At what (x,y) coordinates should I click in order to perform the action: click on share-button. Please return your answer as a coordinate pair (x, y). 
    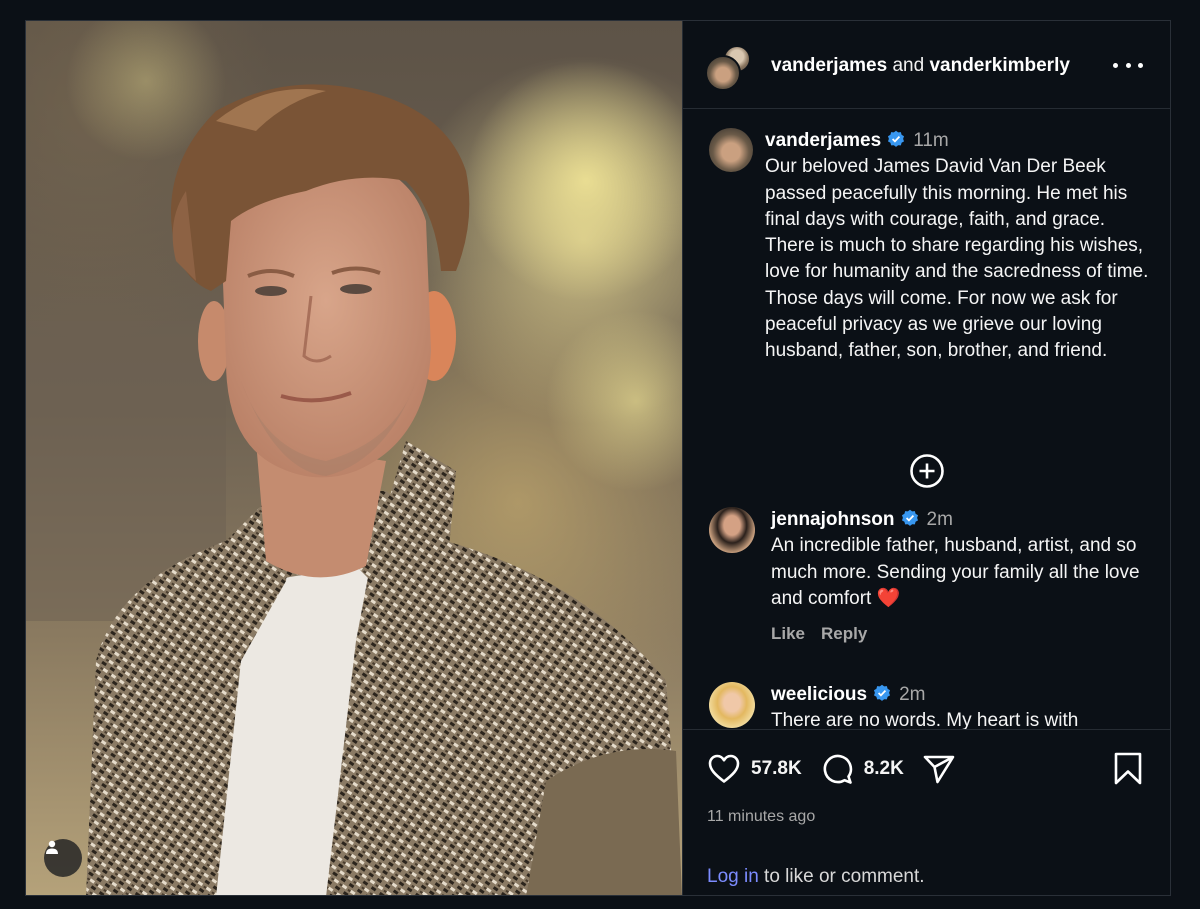
    Looking at the image, I should click on (939, 769).